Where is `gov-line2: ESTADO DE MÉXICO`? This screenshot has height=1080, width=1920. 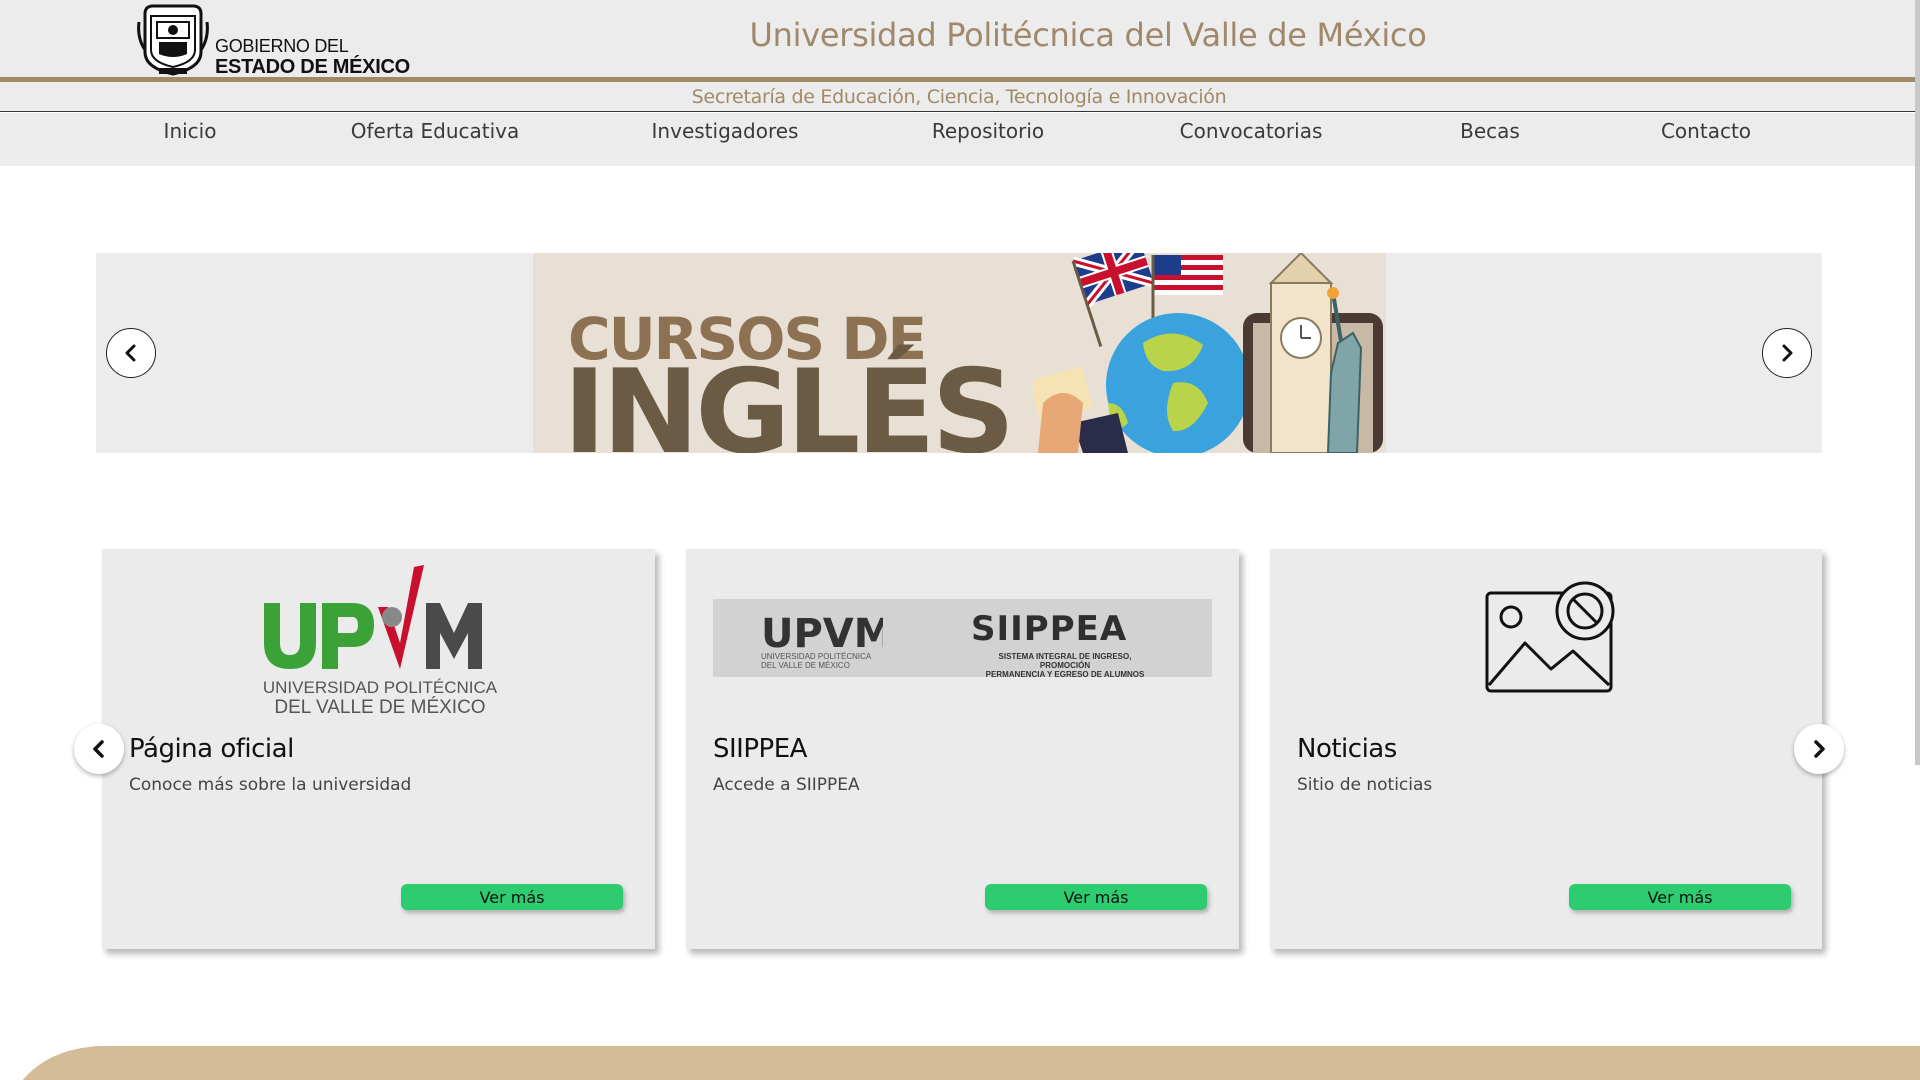
gov-line2: ESTADO DE MÉXICO is located at coordinates (312, 67).